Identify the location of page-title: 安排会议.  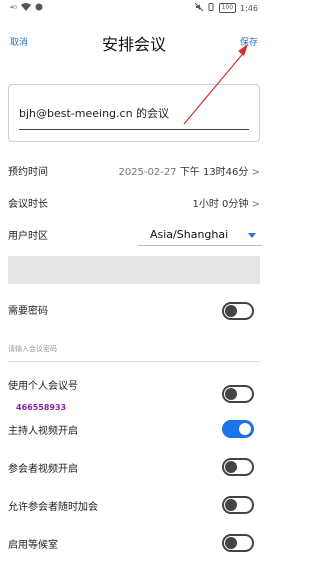
(133, 44).